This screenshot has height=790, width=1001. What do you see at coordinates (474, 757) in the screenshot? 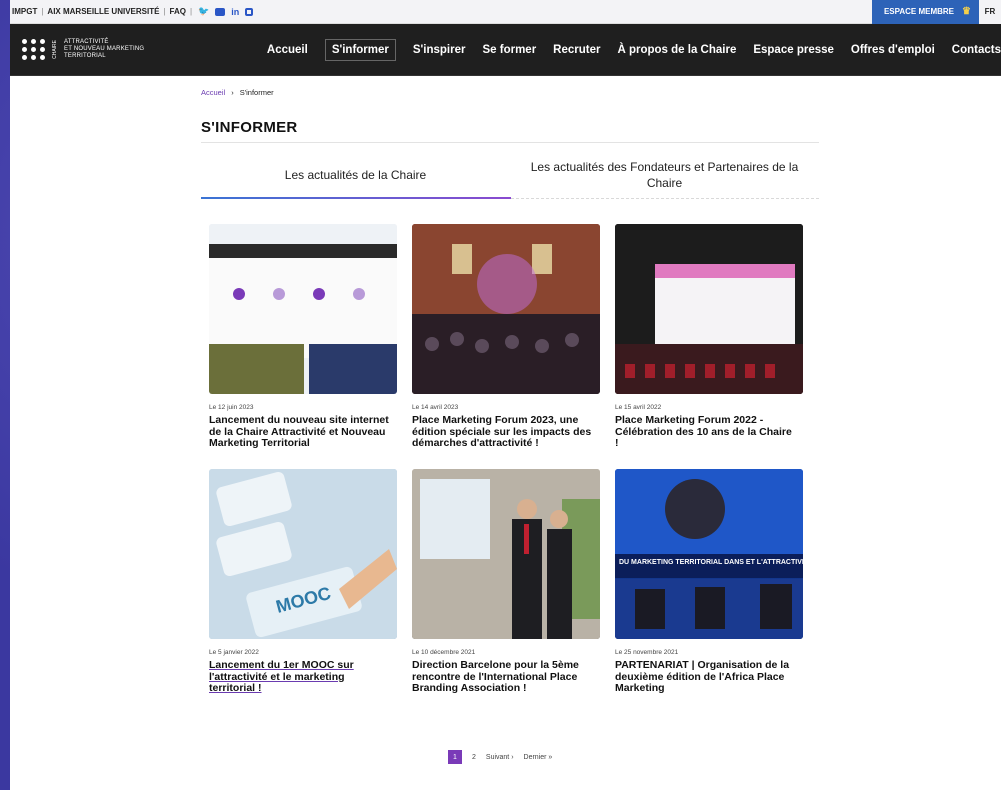
I see `page-2: 2` at bounding box center [474, 757].